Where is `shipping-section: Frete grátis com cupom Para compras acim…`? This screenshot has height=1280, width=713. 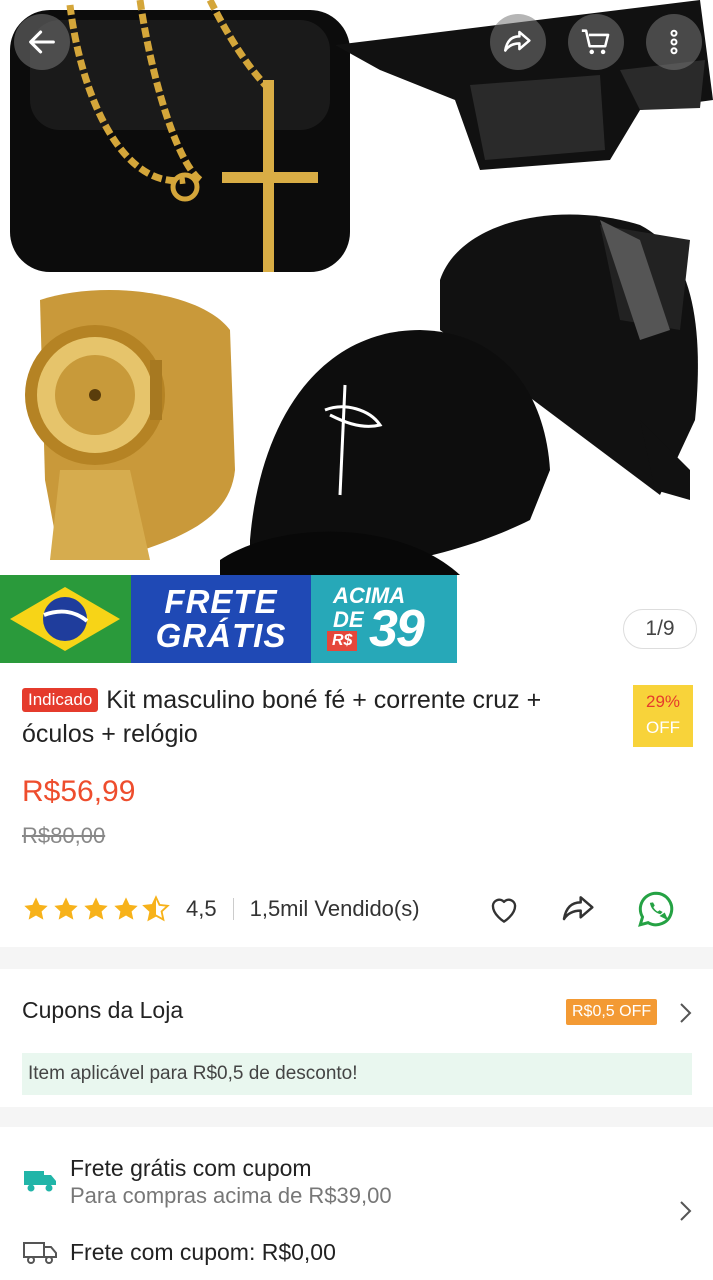 shipping-section: Frete grátis com cupom Para compras acim… is located at coordinates (356, 1203).